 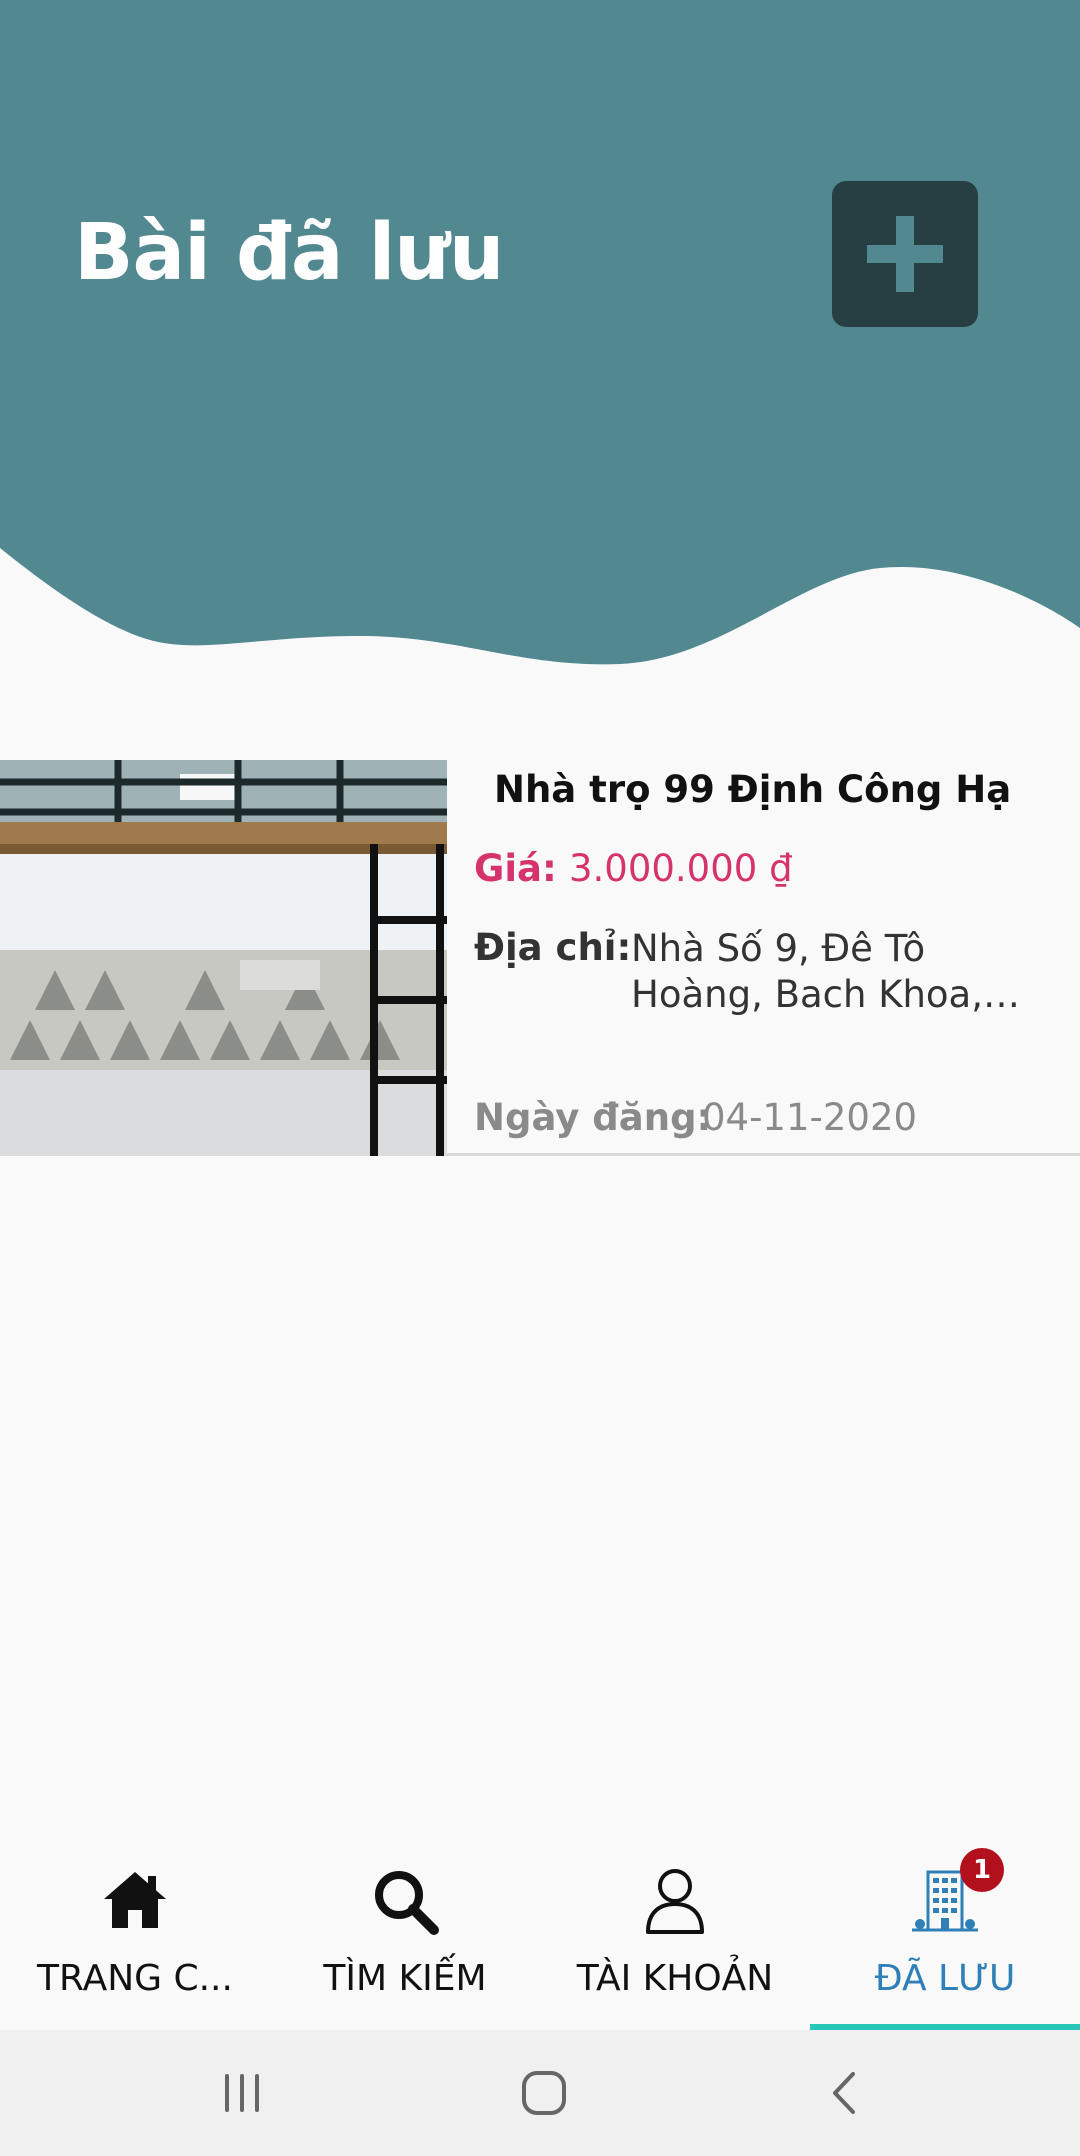 I want to click on nav-label-search: TÌM KIẾM, so click(x=405, y=1978).